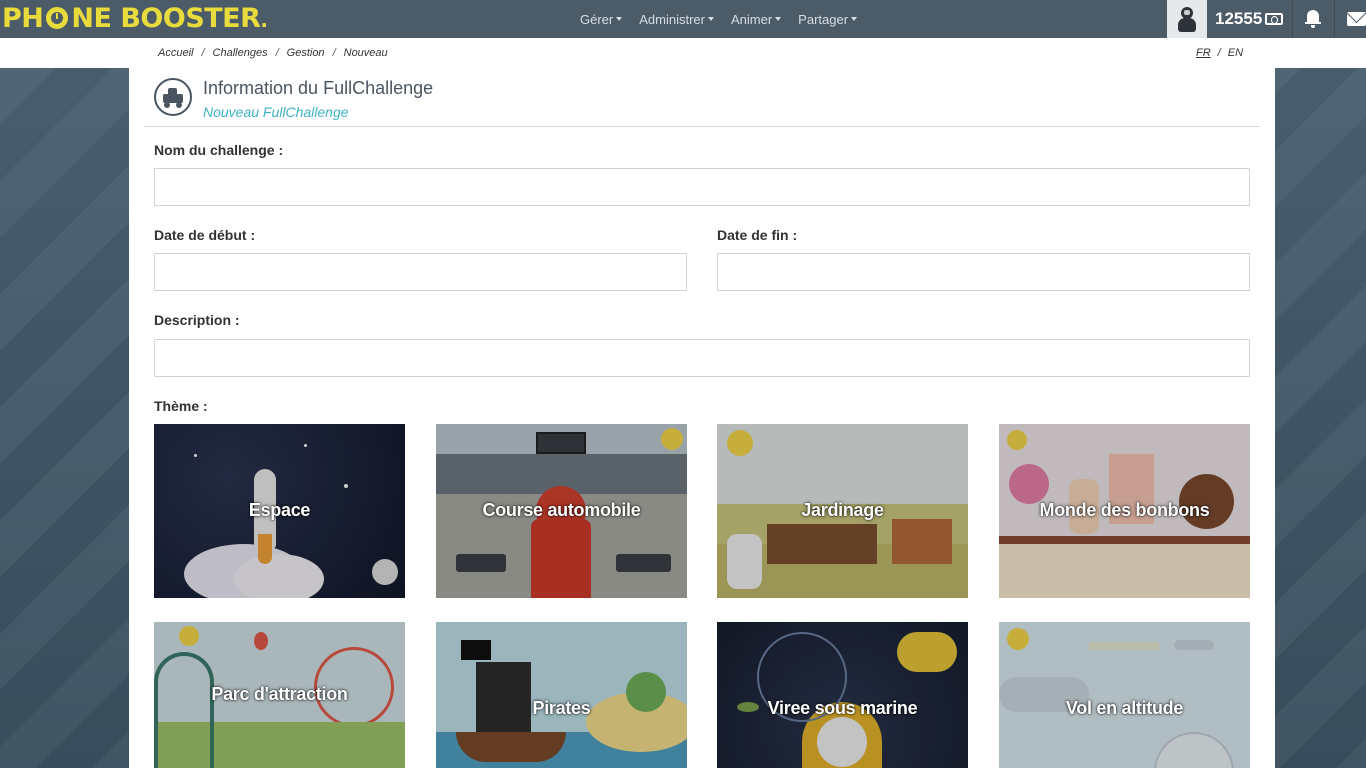  Describe the element at coordinates (1220, 53) in the screenshot. I see `language-switcher: FR / EN` at that location.